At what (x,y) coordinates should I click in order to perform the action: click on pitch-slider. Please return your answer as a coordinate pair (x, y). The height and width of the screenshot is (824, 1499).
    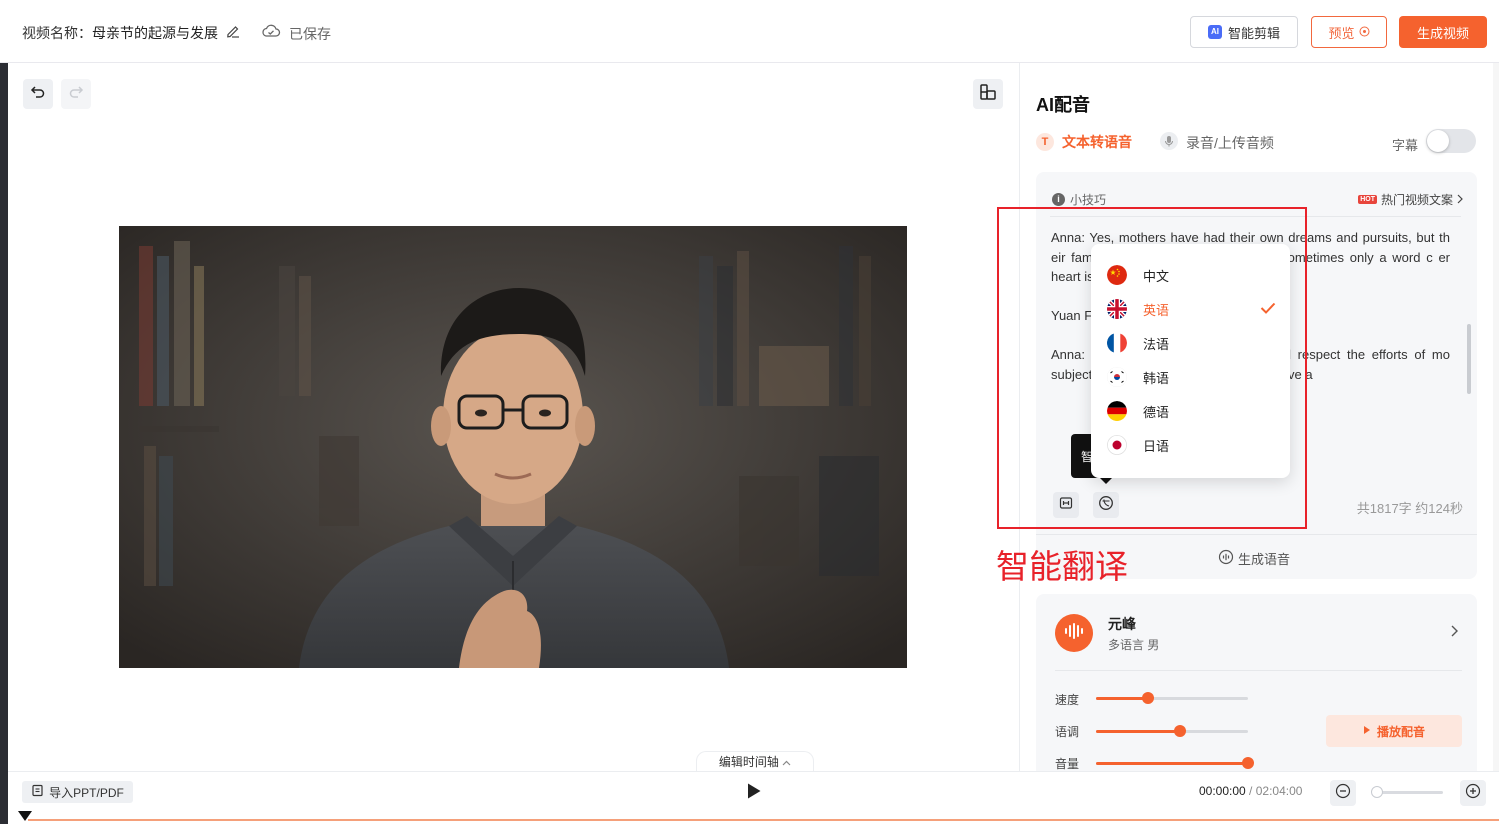
    Looking at the image, I should click on (1172, 731).